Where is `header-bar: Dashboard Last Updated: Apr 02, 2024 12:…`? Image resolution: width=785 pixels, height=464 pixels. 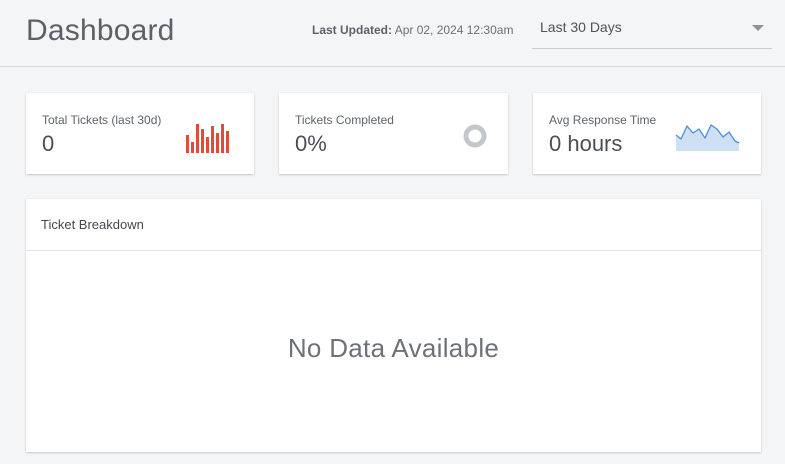 header-bar: Dashboard Last Updated: Apr 02, 2024 12:… is located at coordinates (392, 33).